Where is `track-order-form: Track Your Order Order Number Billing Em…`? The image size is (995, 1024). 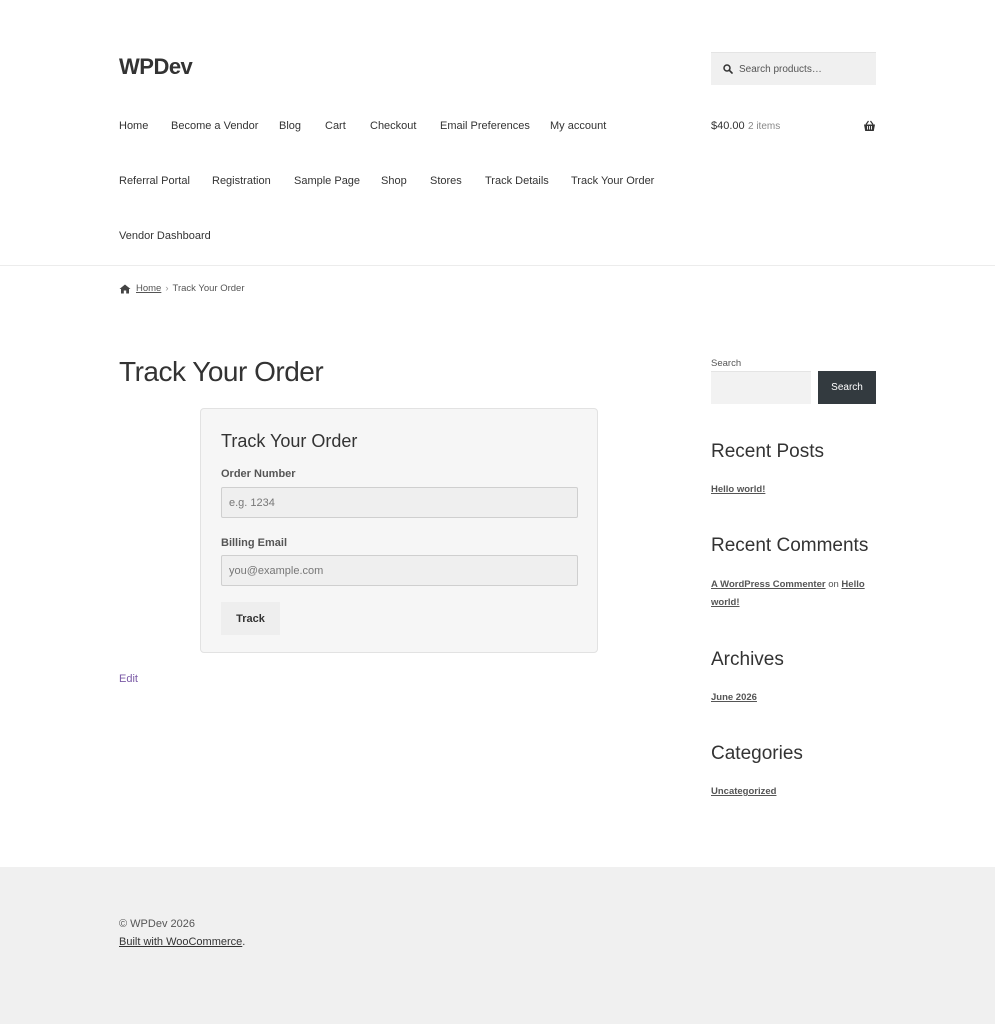
track-order-form: Track Your Order Order Number Billing Em… is located at coordinates (399, 530).